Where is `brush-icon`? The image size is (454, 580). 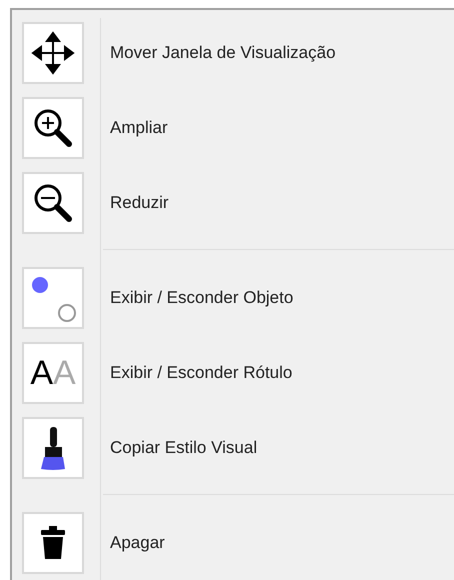 brush-icon is located at coordinates (53, 448).